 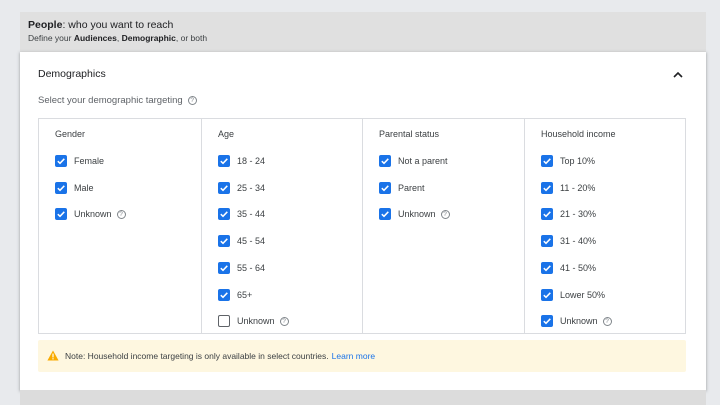 I want to click on option-gender-male: Male, so click(x=74, y=188).